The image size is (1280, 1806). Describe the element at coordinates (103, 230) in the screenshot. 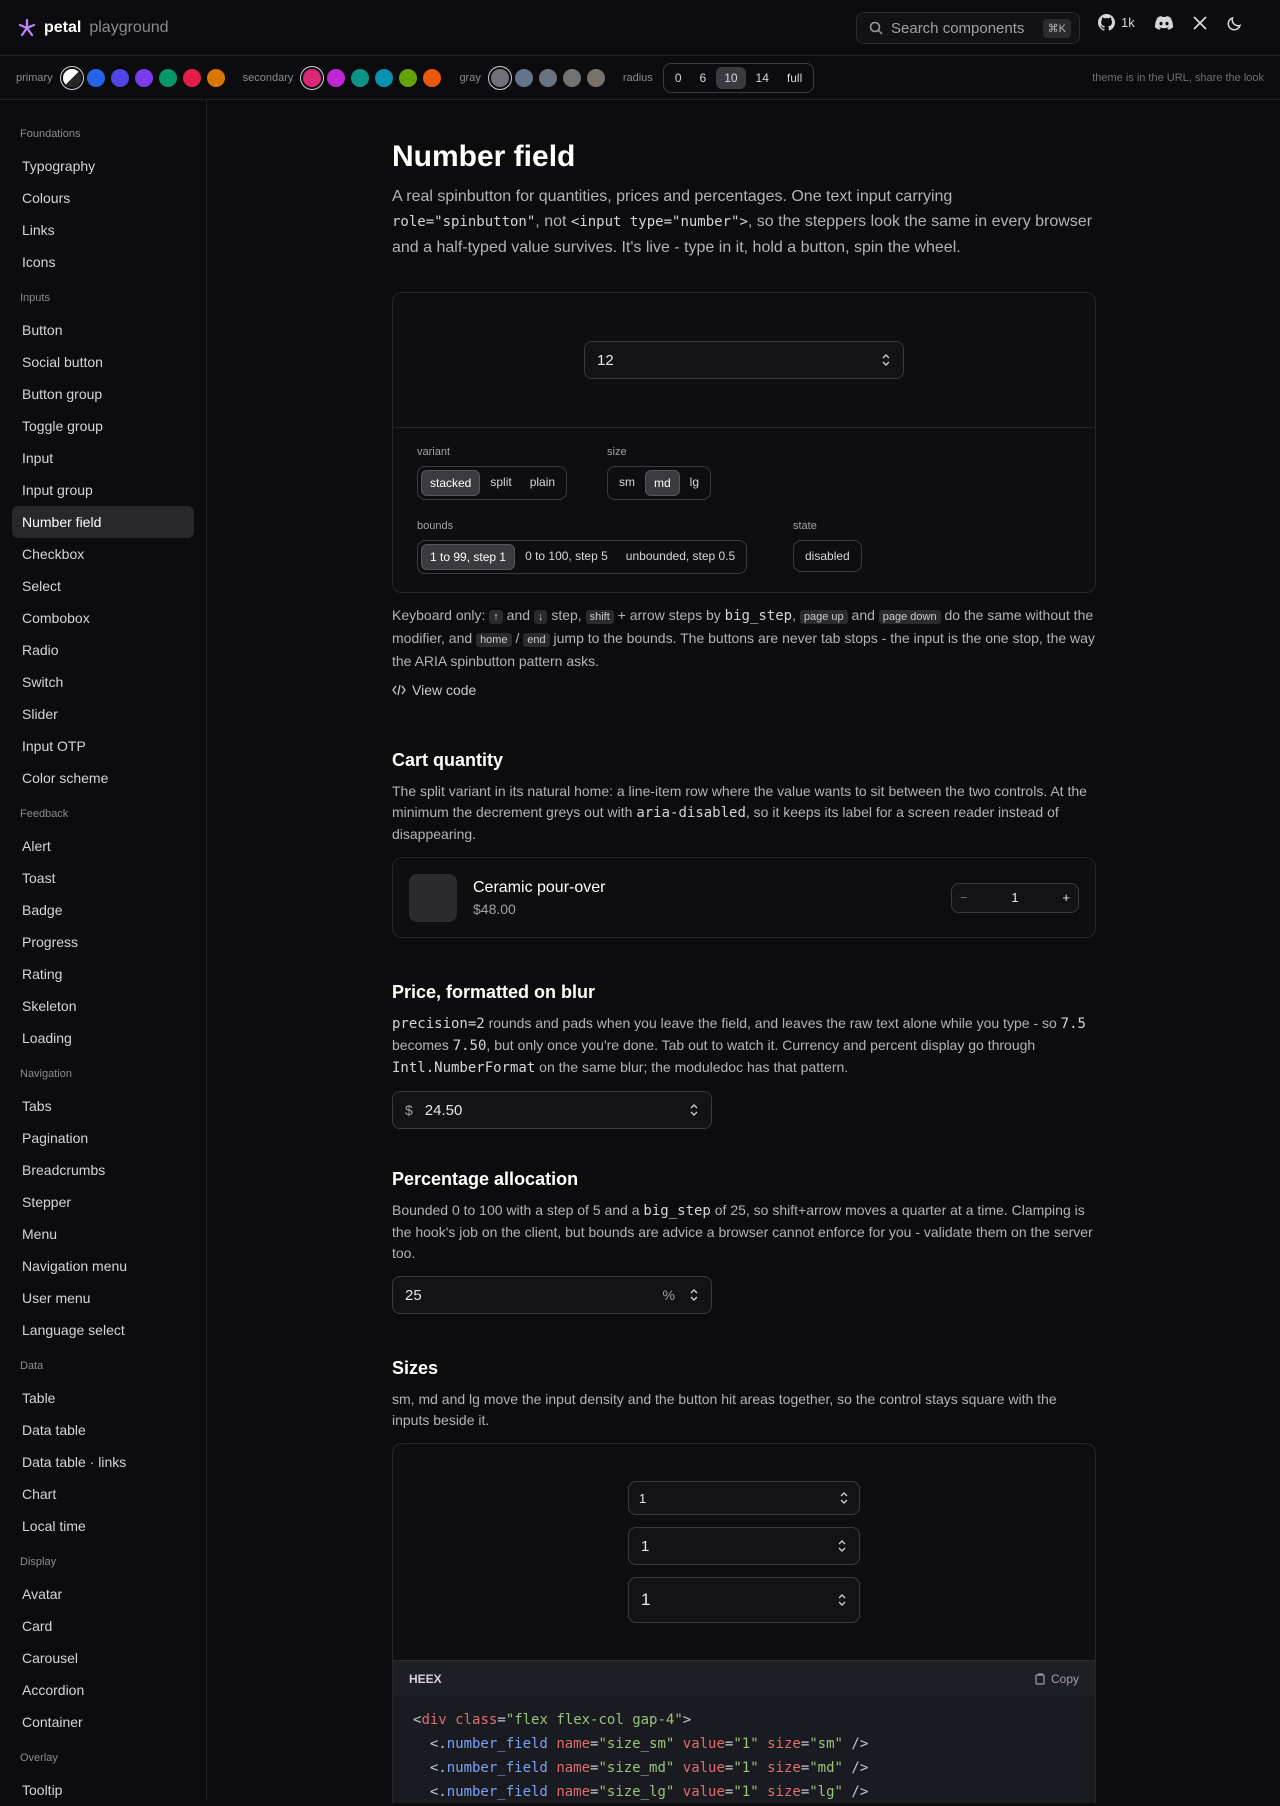

I see `sidebar-item-links: Links` at that location.